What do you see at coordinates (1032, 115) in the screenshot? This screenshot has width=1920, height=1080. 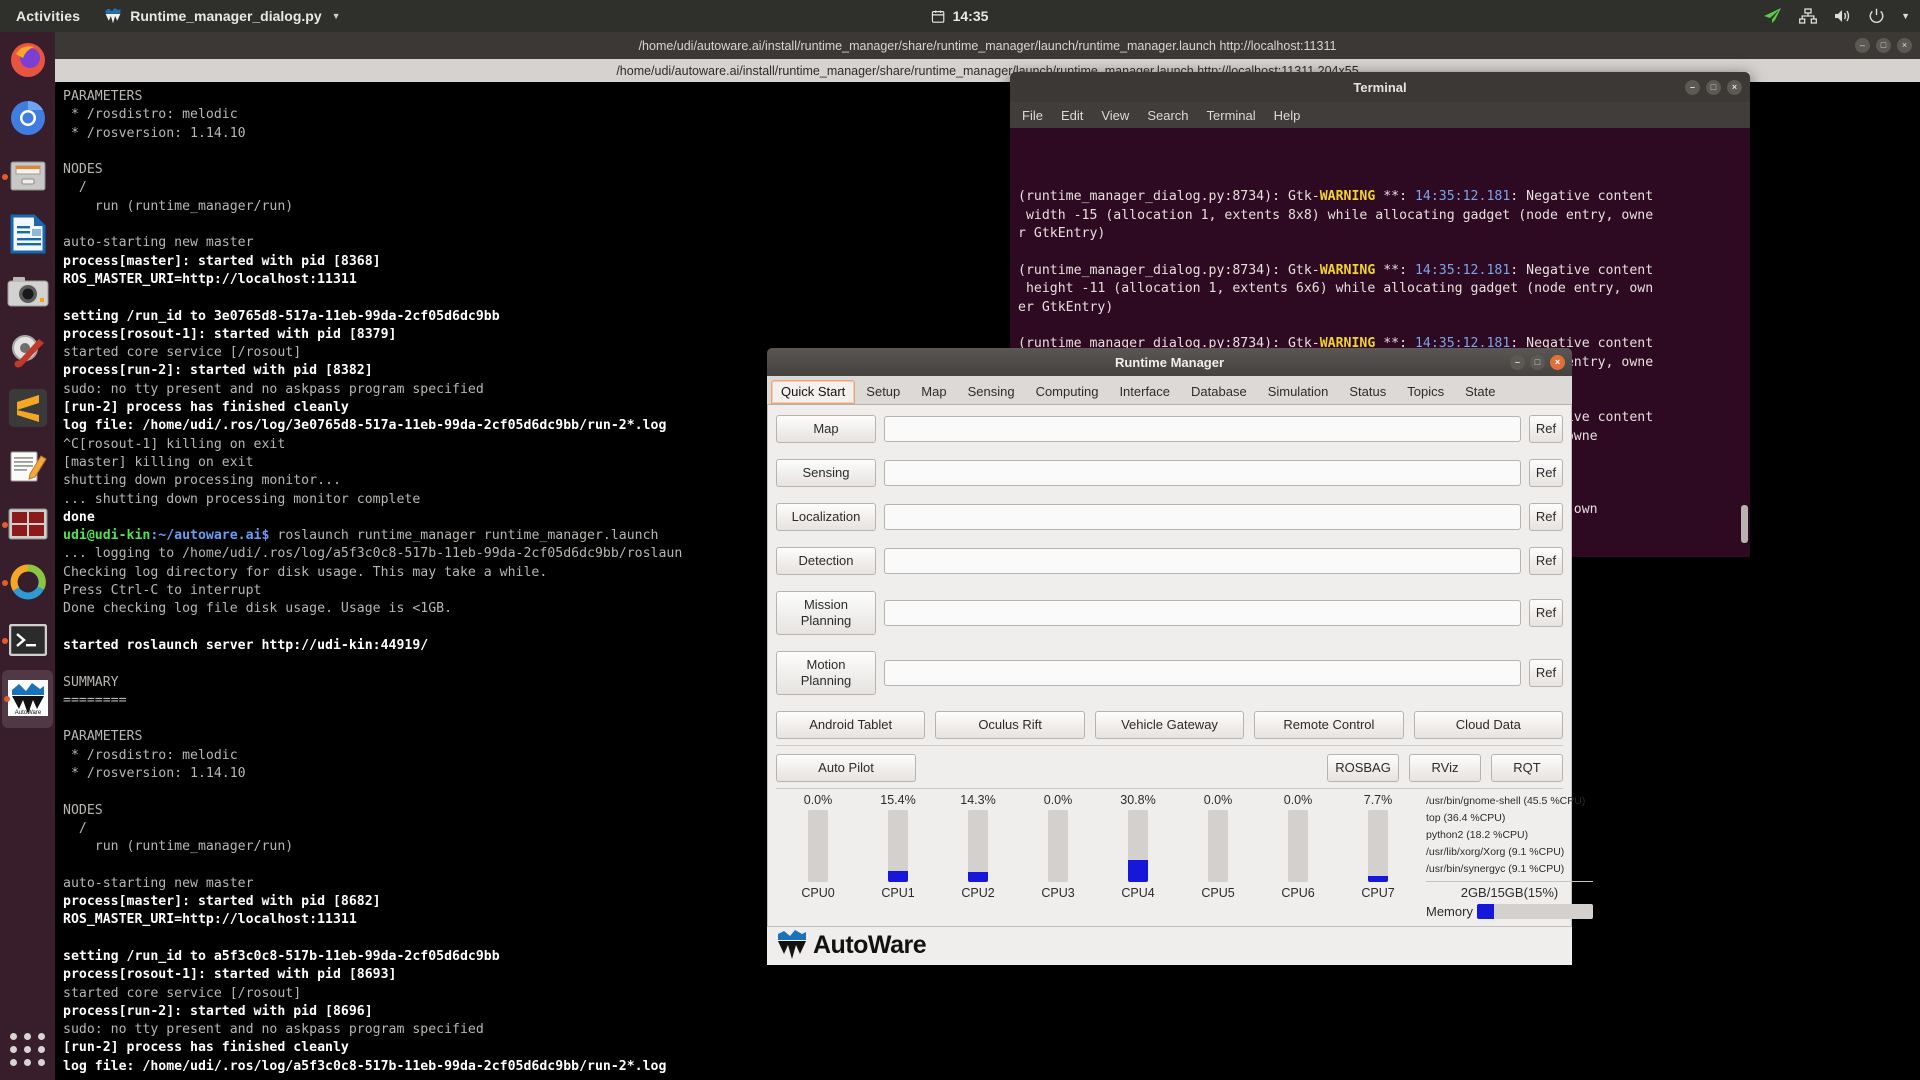 I see `terminal-menu-item: File` at bounding box center [1032, 115].